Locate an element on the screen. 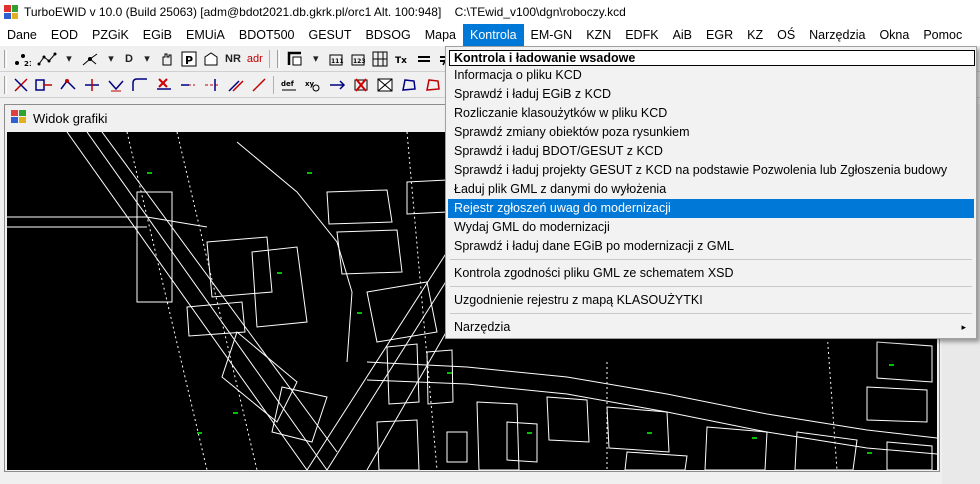  menu-item-rejestr-zgloszen: Rejestr zgłoszeń uwag do modernizacji is located at coordinates (711, 208).